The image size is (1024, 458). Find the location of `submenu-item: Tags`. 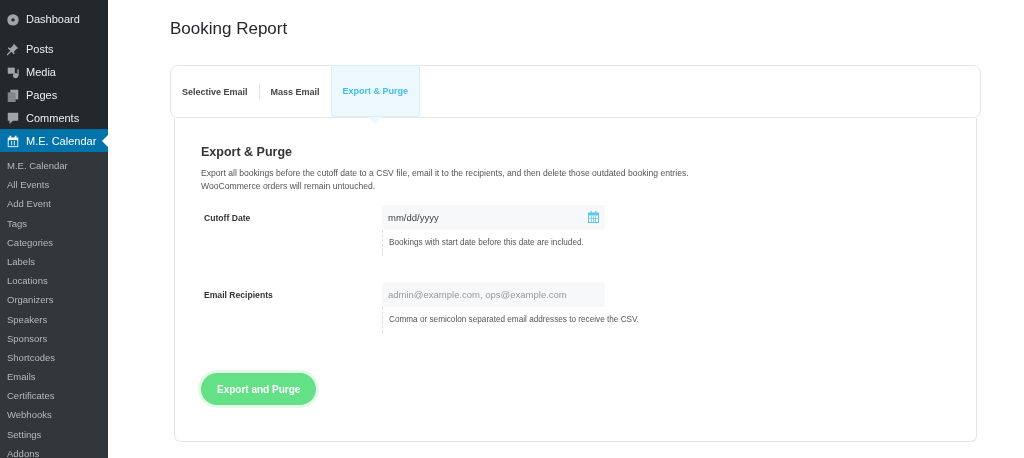

submenu-item: Tags is located at coordinates (54, 223).